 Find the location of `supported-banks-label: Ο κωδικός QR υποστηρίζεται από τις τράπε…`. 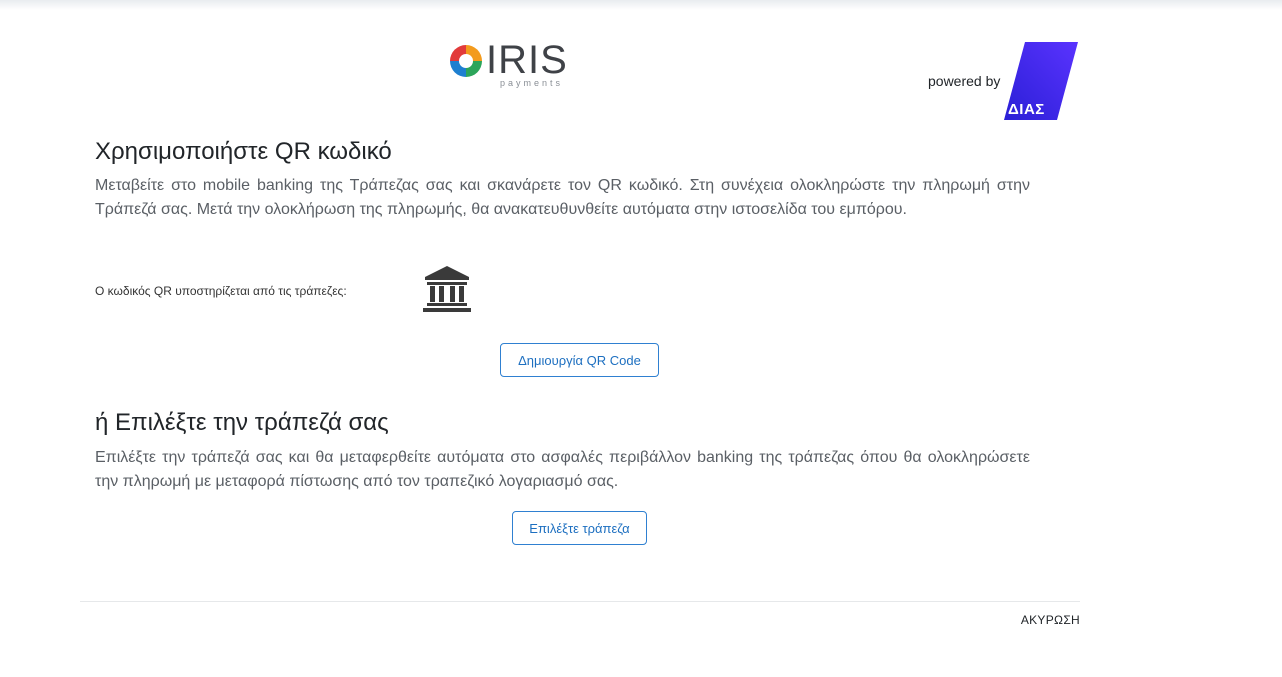

supported-banks-label: Ο κωδικός QR υποστηρίζεται από τις τράπε… is located at coordinates (221, 291).